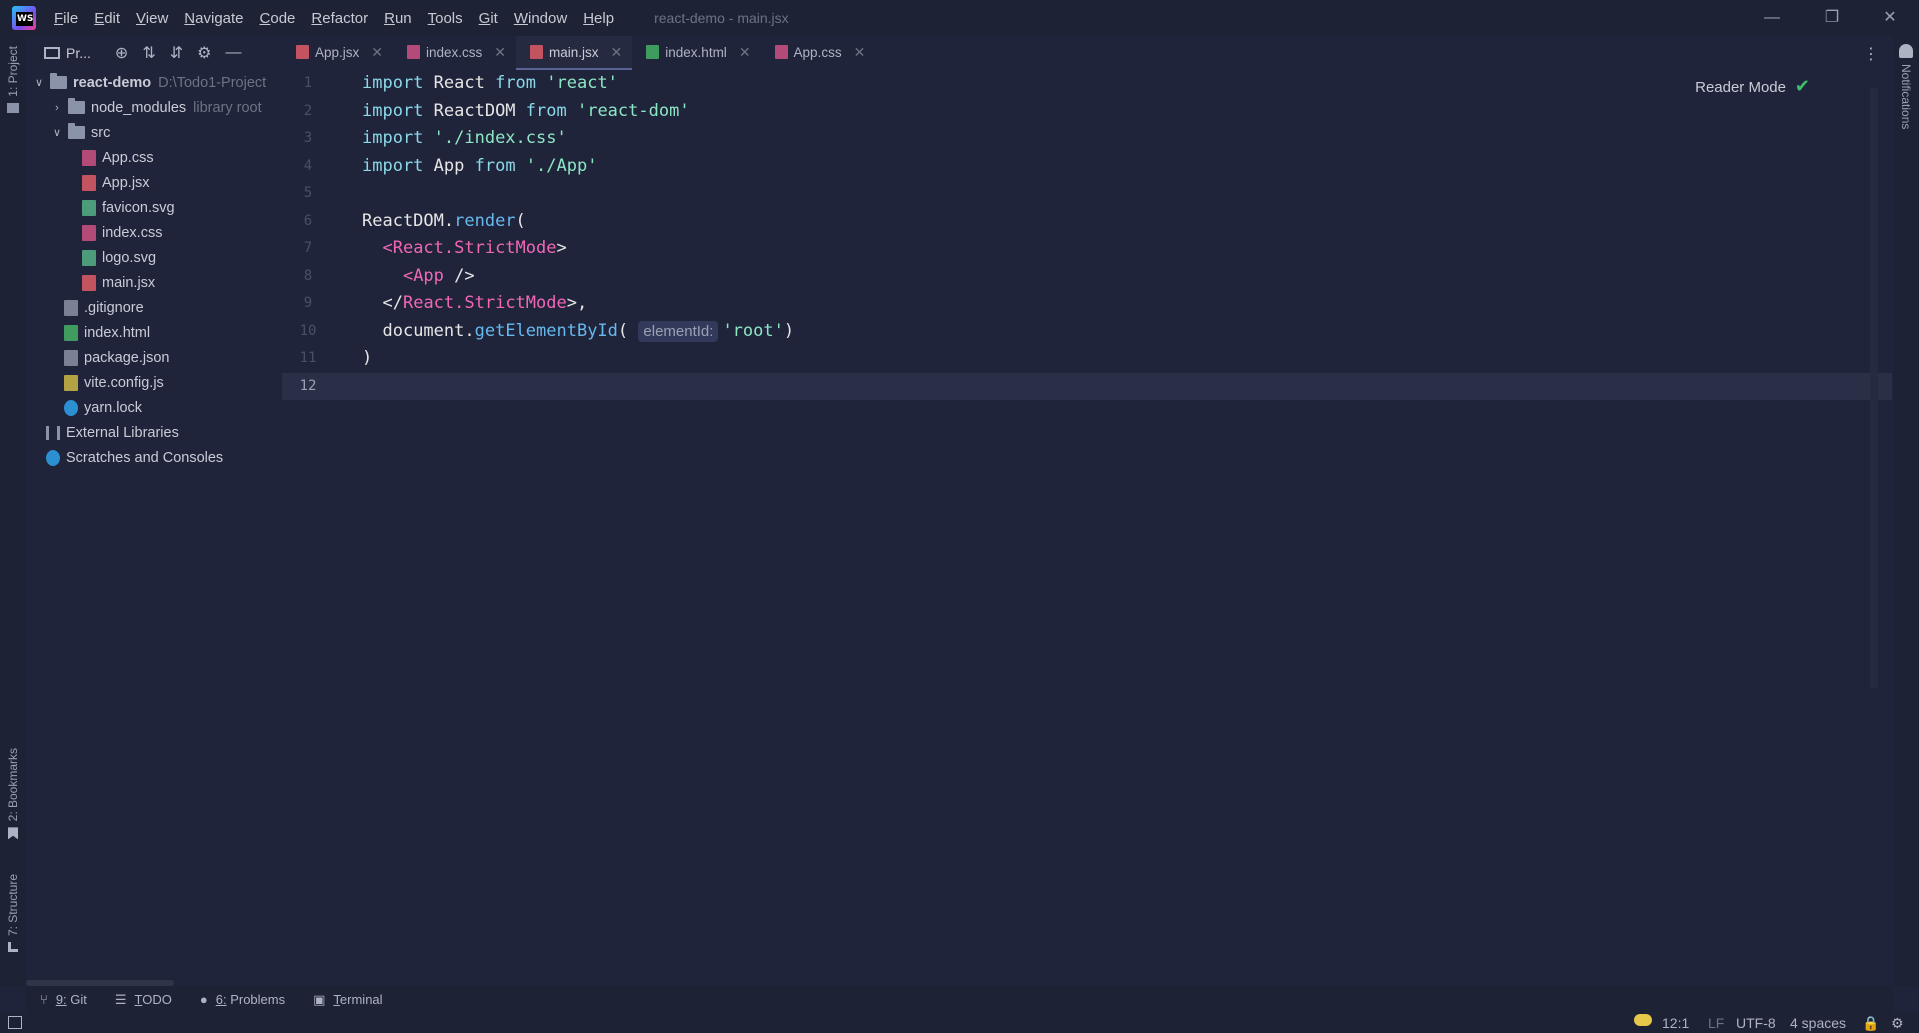 This screenshot has height=1033, width=1919. What do you see at coordinates (1906, 51) in the screenshot?
I see `notifications-bell-icon` at bounding box center [1906, 51].